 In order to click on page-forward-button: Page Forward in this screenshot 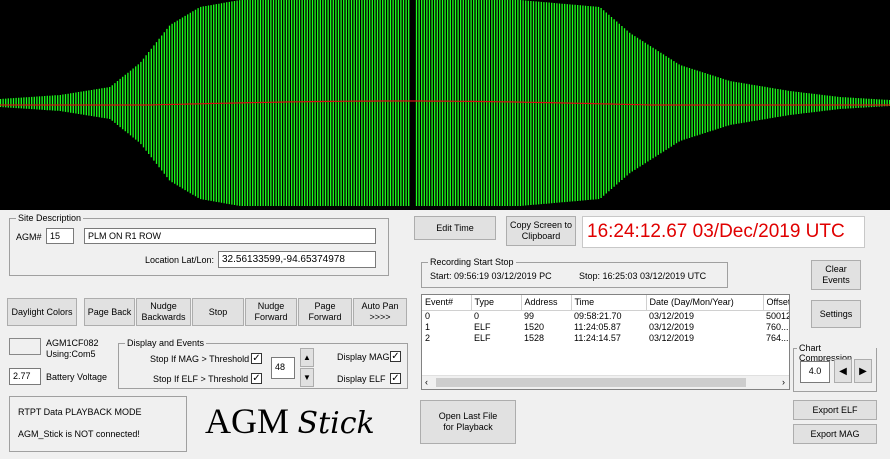, I will do `click(325, 312)`.